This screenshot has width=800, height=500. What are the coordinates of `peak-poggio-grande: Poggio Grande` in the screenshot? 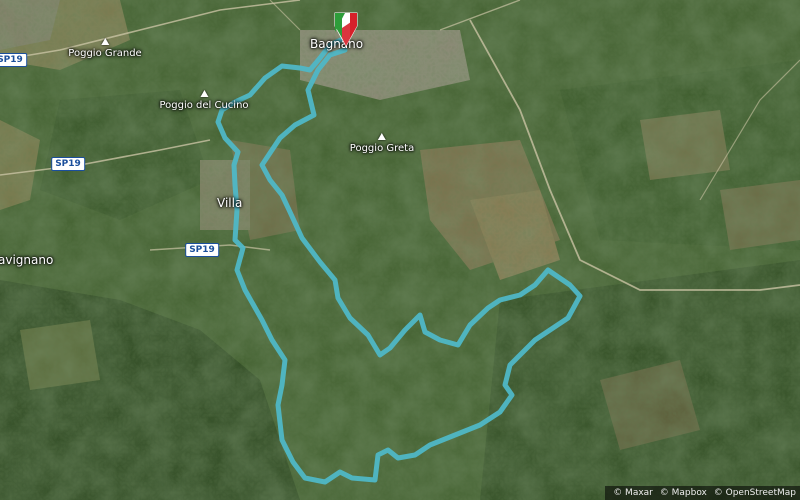 It's located at (105, 48).